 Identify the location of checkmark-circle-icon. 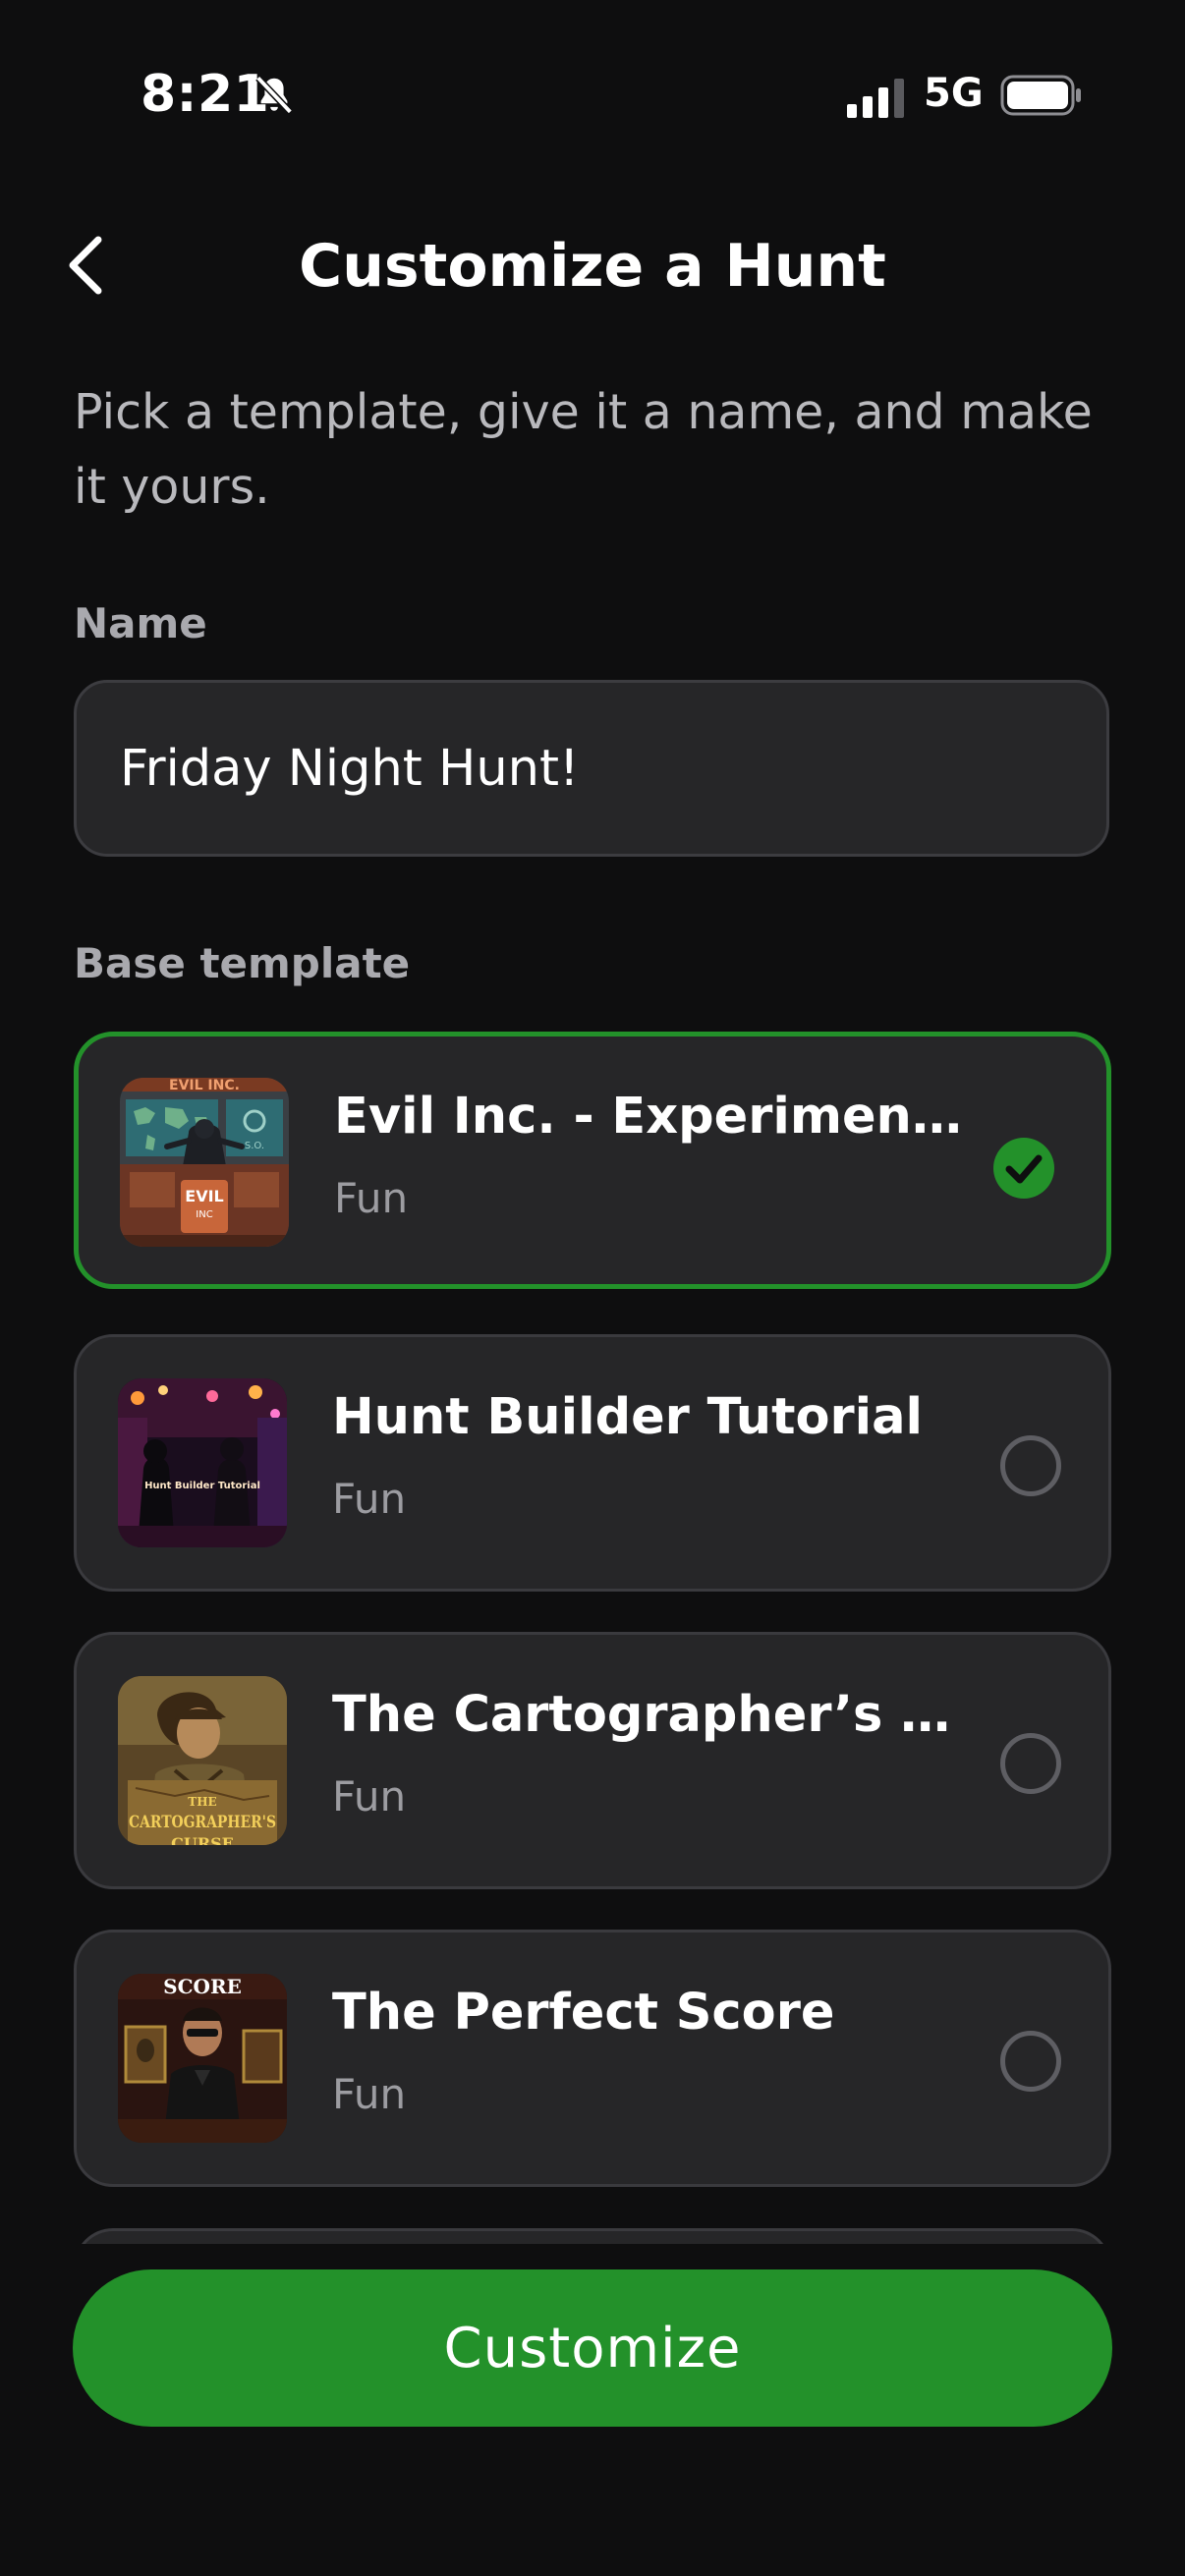
(1024, 1168).